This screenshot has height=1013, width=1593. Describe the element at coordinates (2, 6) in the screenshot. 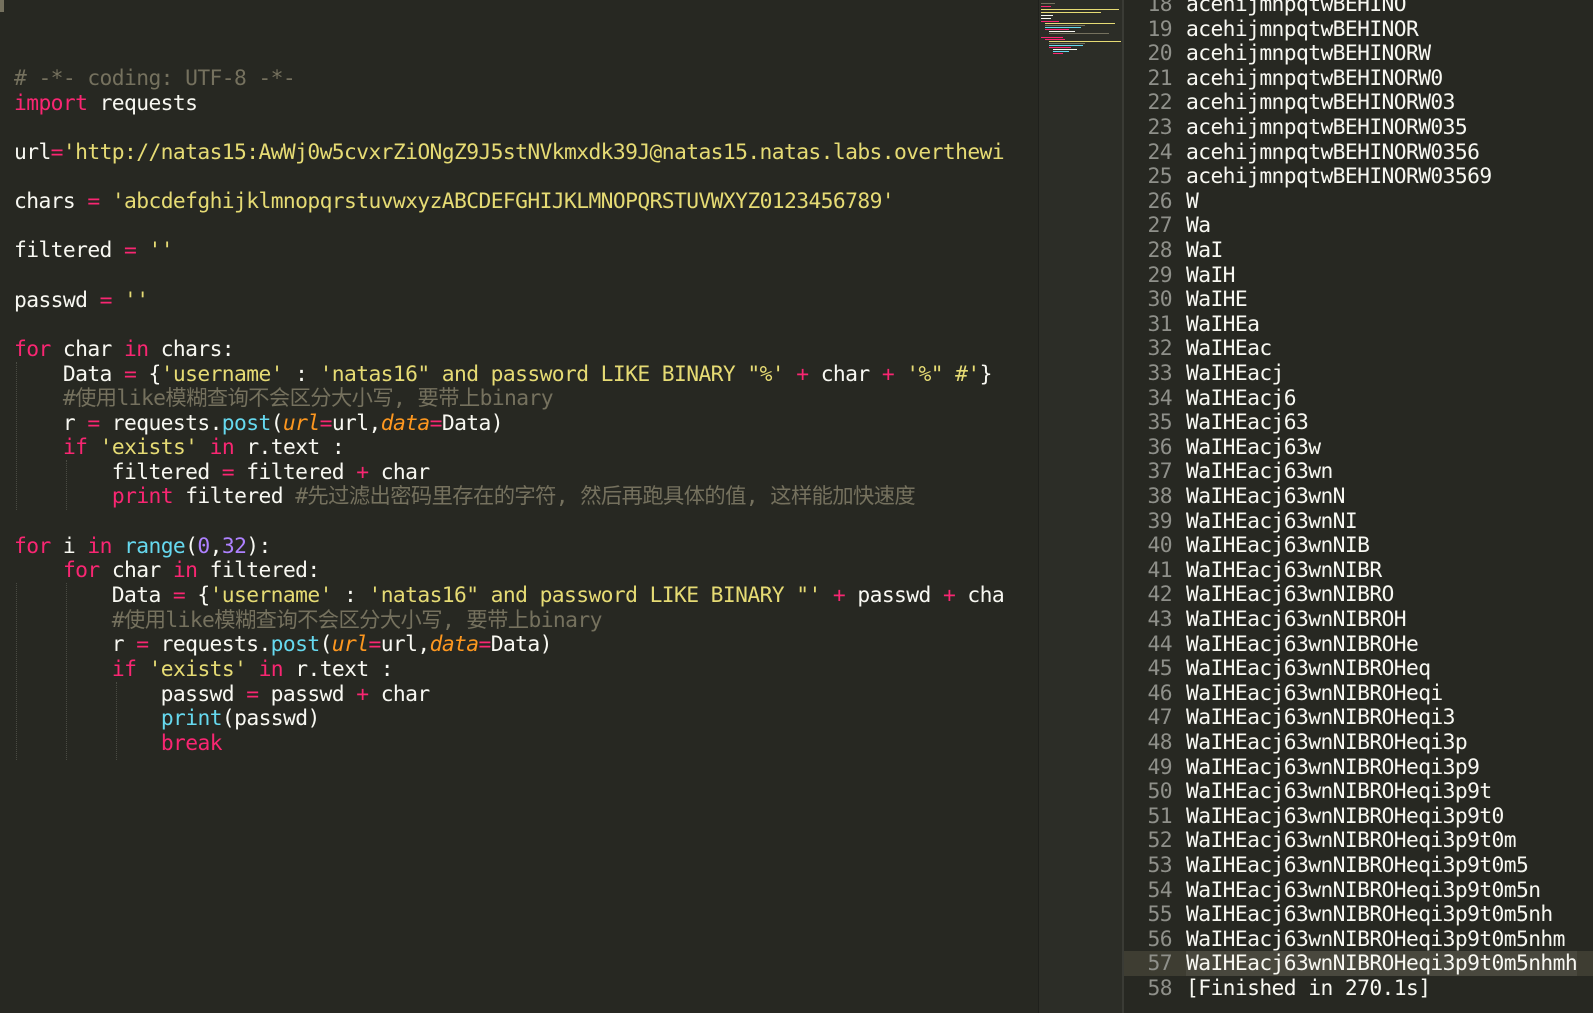

I see `scroll-indicator` at that location.